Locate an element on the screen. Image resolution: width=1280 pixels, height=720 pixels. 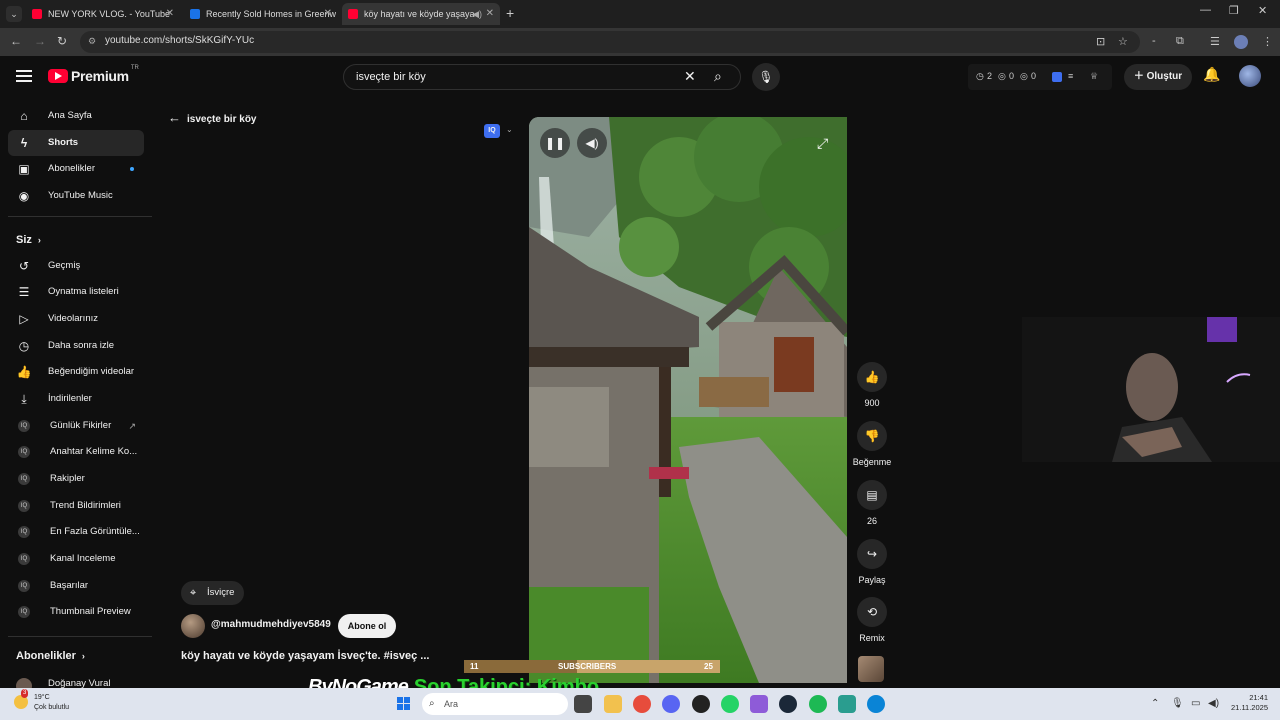
chrome-icon is located at coordinates (642, 704).